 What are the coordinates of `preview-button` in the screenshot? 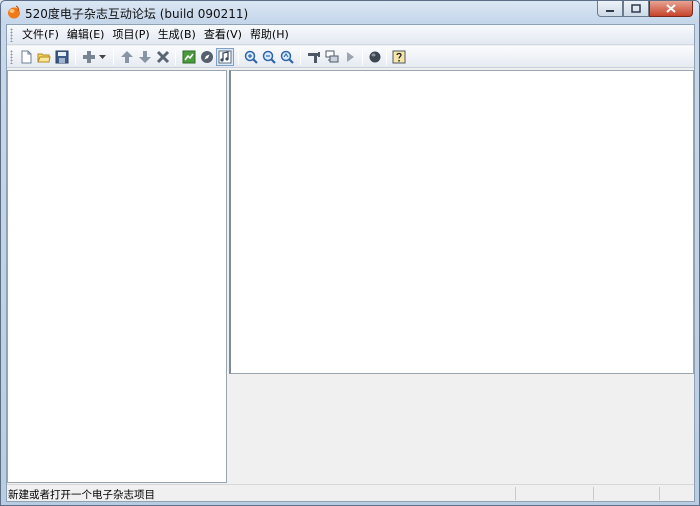 It's located at (189, 57).